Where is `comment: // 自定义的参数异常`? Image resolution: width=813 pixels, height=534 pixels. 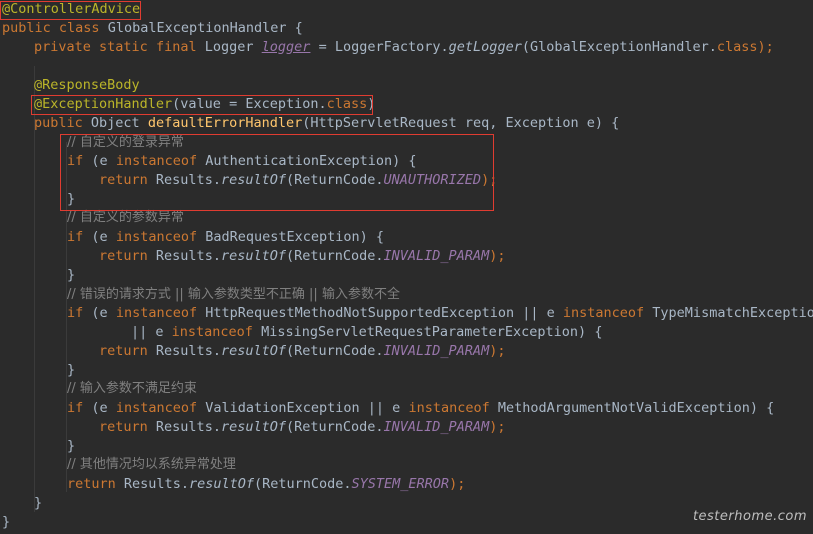 comment: // 自定义的参数异常 is located at coordinates (125, 217).